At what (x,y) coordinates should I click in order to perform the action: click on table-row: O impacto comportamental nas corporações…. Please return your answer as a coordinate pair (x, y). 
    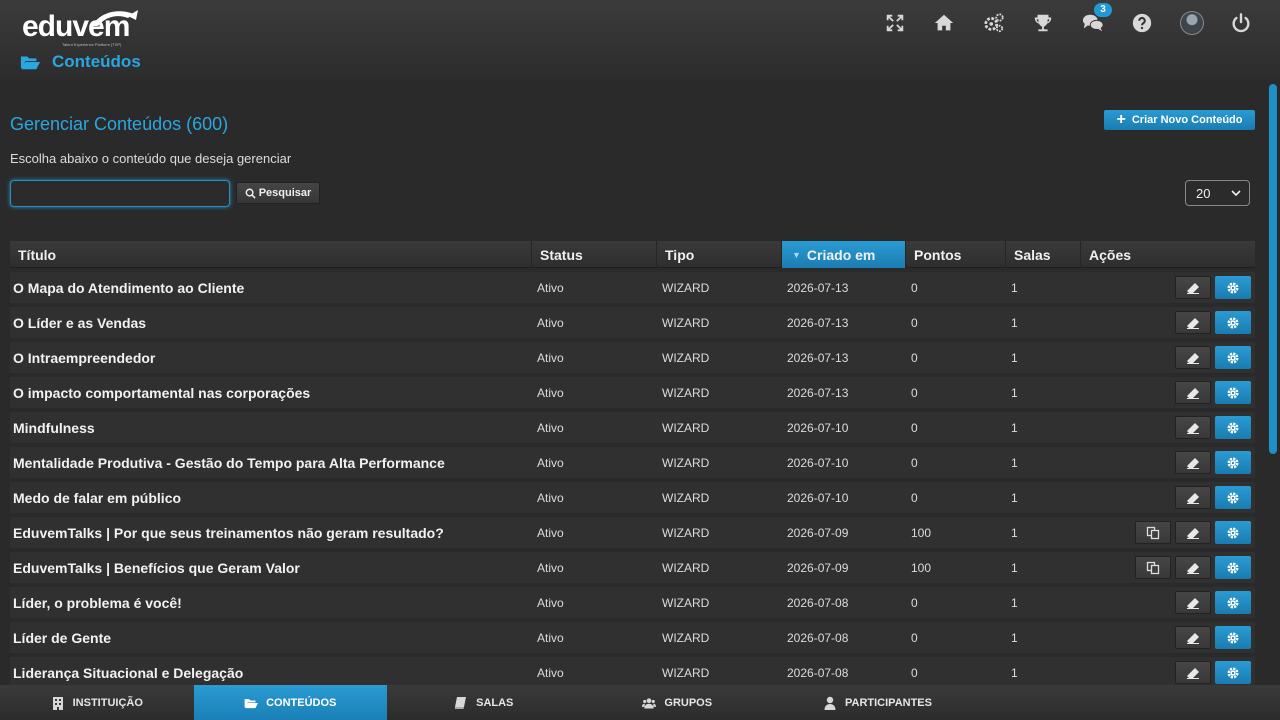
    Looking at the image, I should click on (632, 392).